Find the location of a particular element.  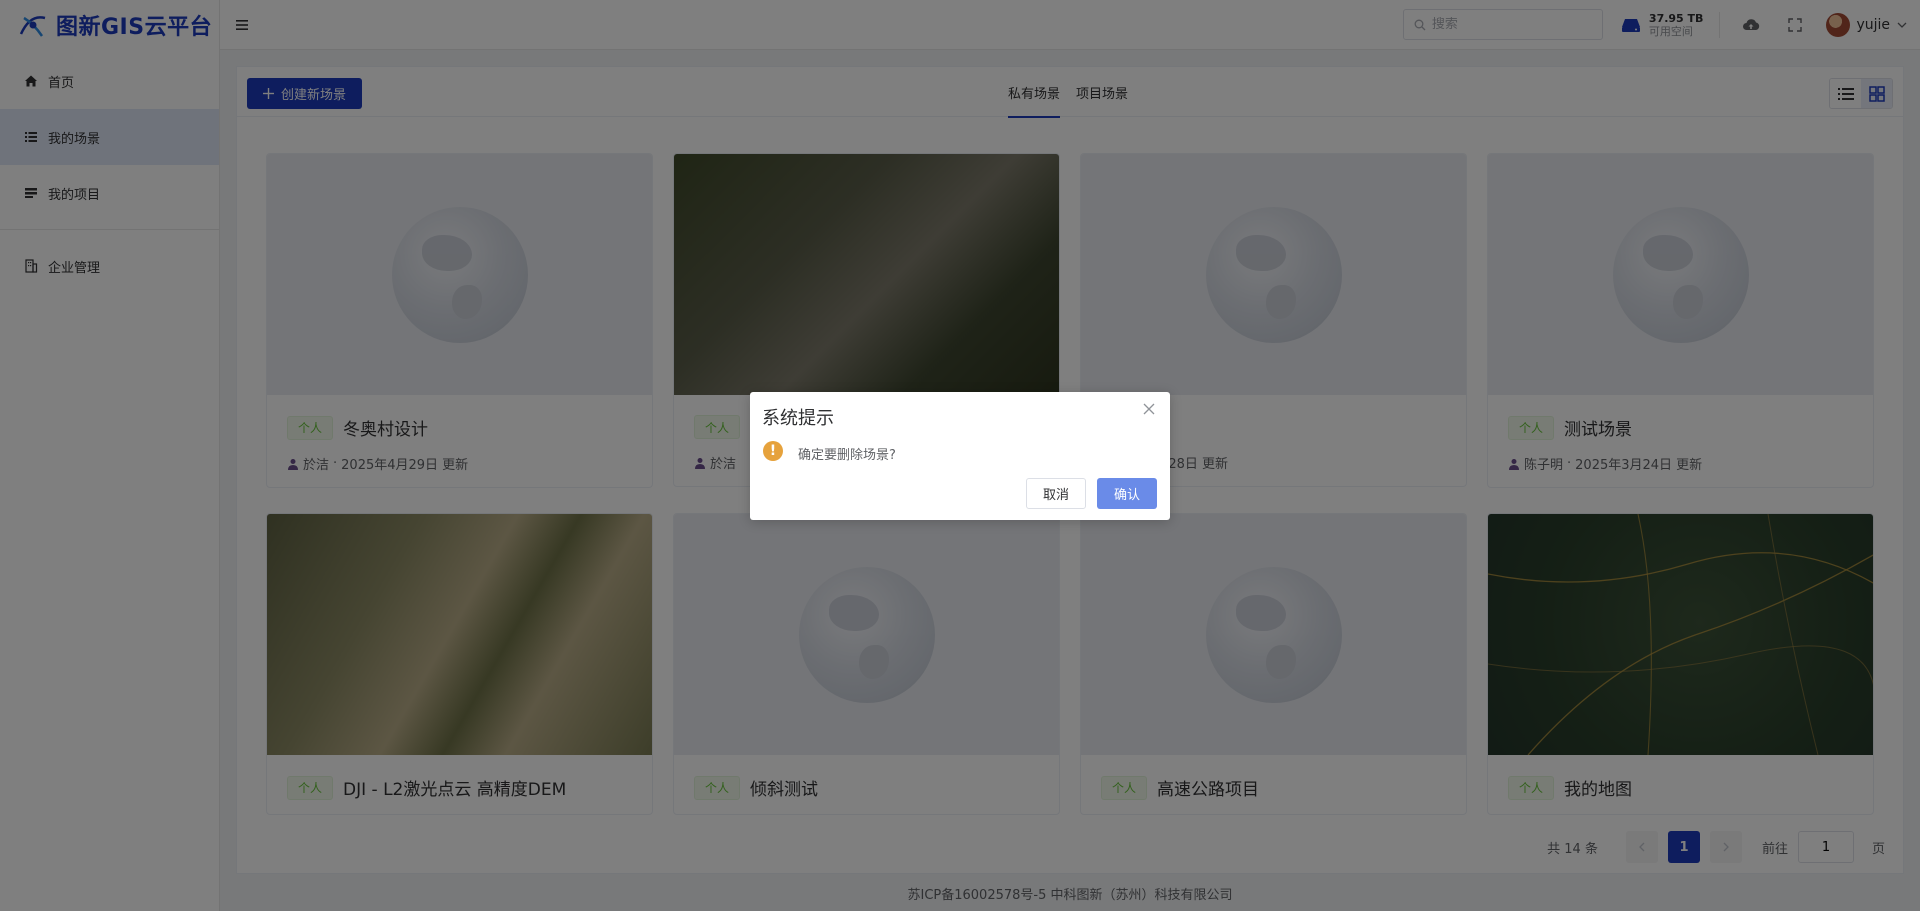

dialog-message: 确定要删除场景? is located at coordinates (847, 455).